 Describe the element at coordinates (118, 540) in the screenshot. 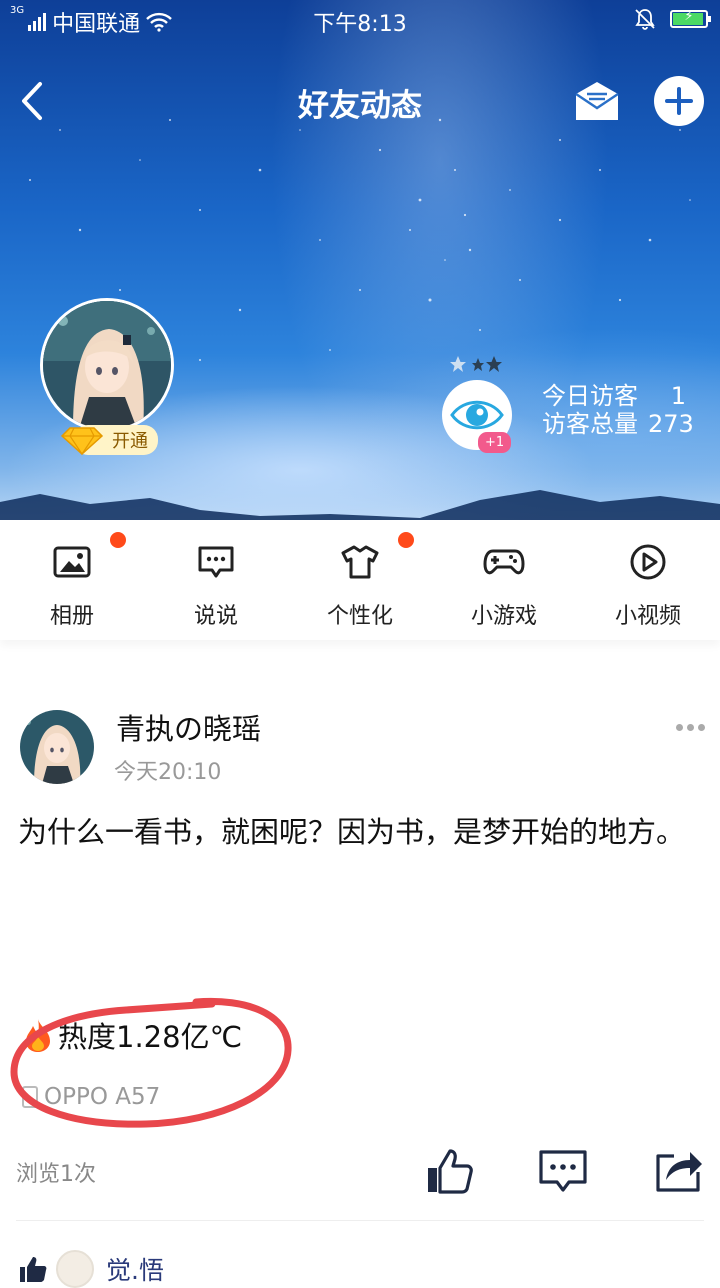

I see `album-notification-dot` at that location.